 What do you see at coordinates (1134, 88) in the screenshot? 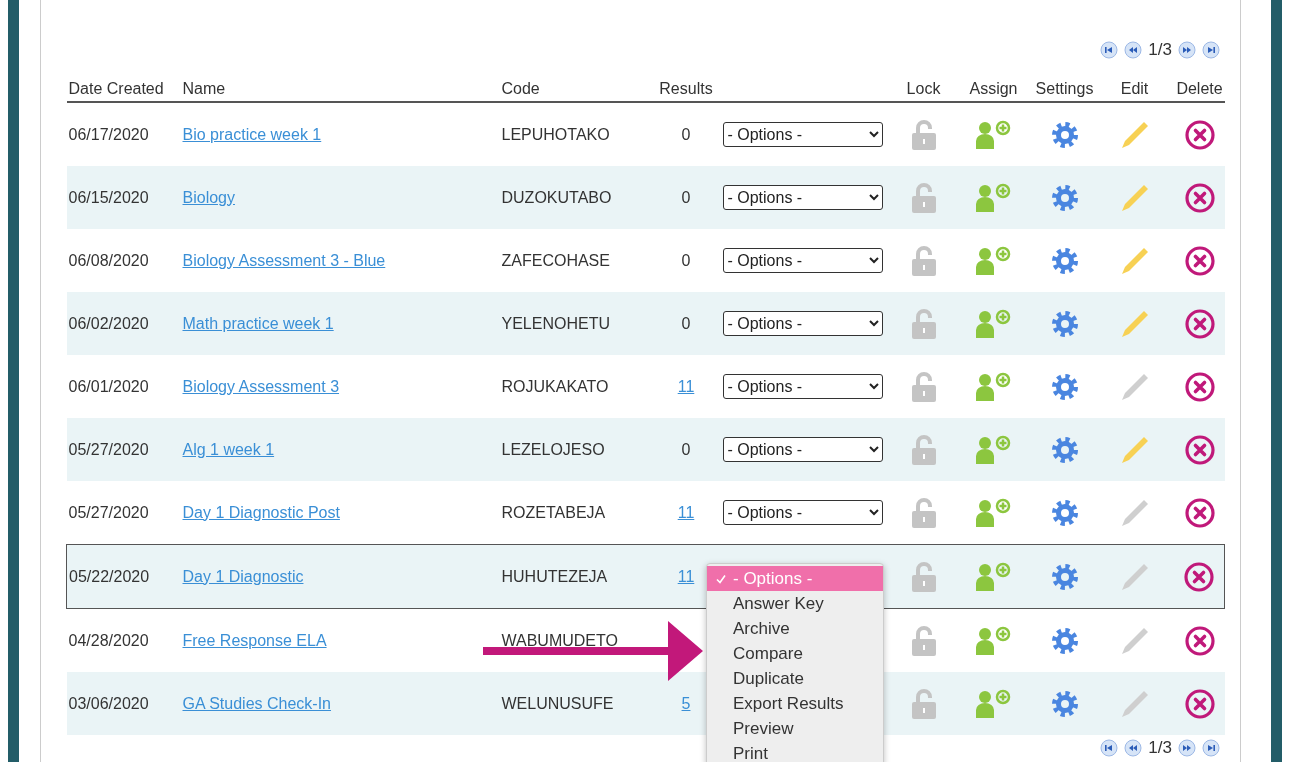
I see `column-header: Edit` at bounding box center [1134, 88].